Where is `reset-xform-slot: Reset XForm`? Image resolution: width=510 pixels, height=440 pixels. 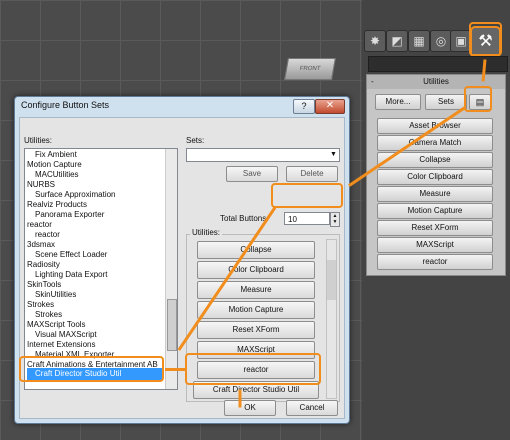 reset-xform-slot: Reset XForm is located at coordinates (256, 330).